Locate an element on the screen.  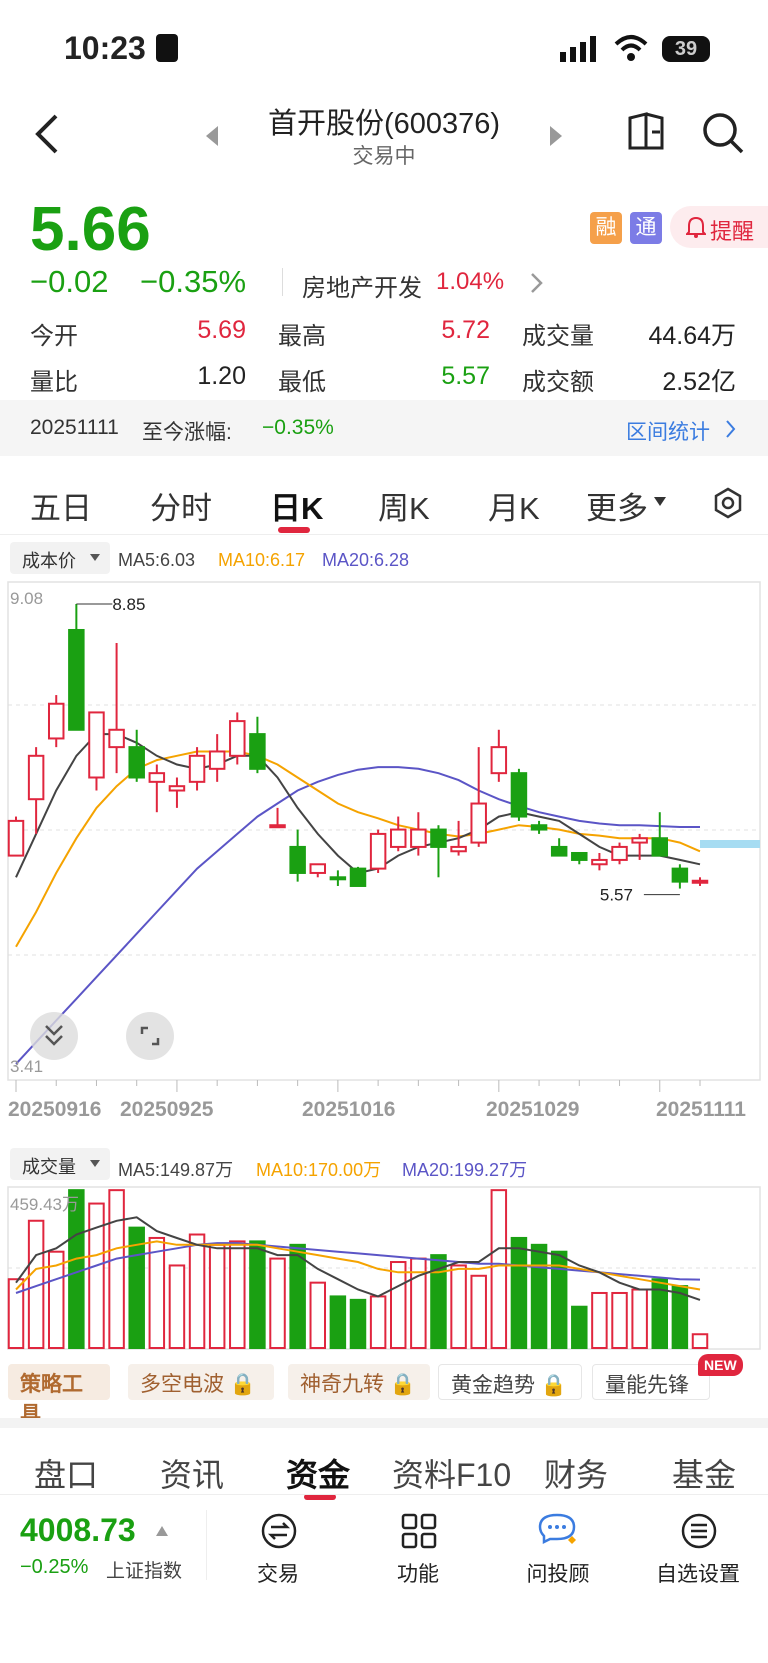
x-tick-label: 20251029 is located at coordinates (533, 1109).